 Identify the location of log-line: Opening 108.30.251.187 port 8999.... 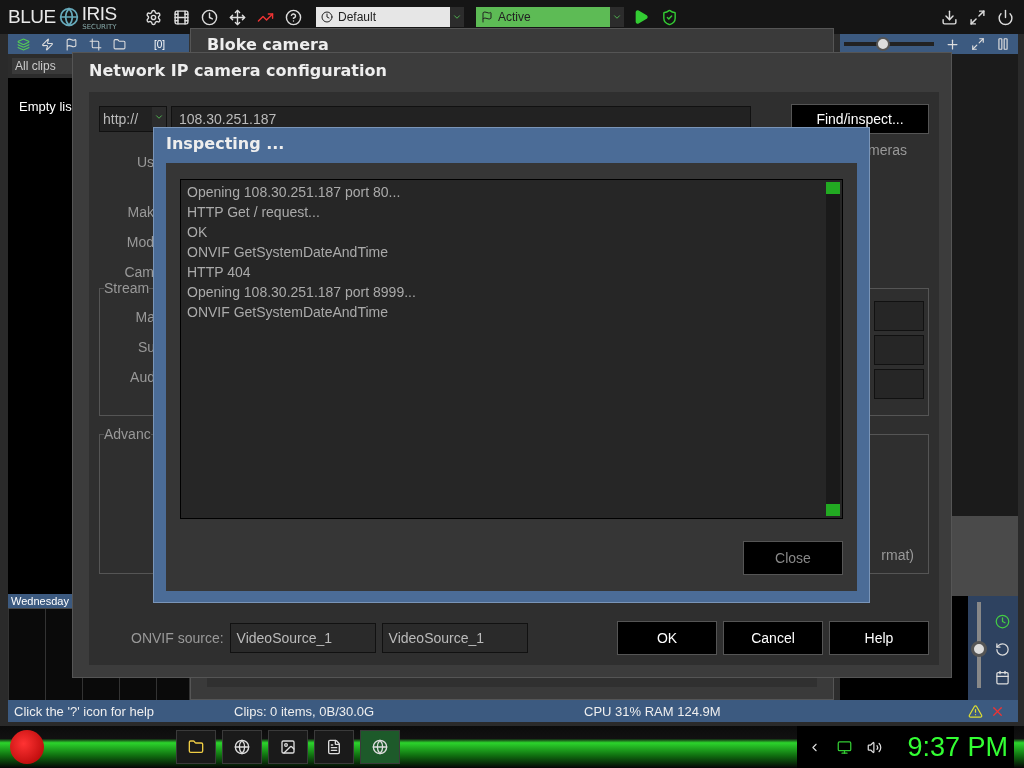
(302, 292).